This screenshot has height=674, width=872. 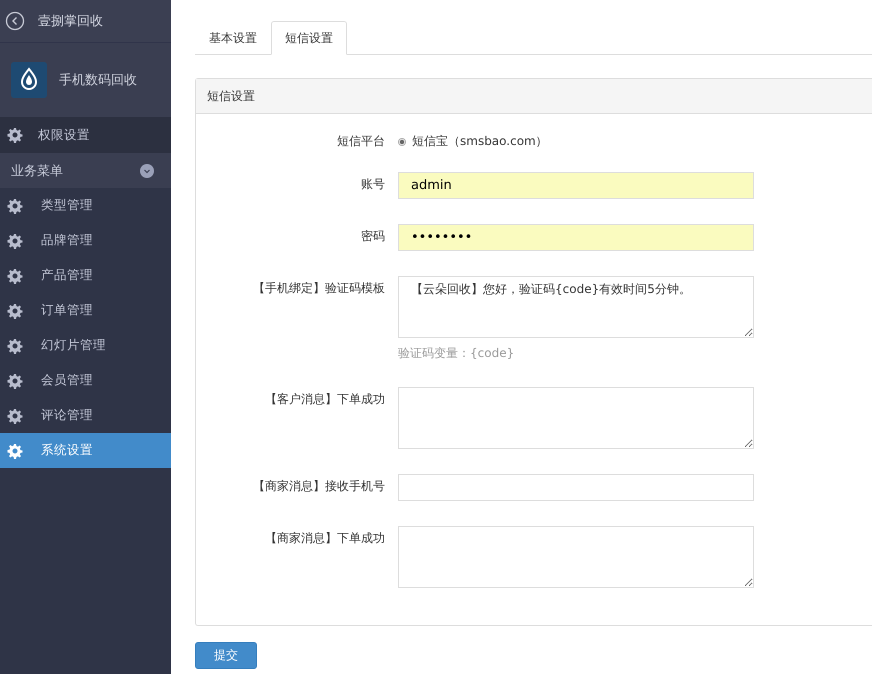 I want to click on tab: 基本设置, so click(x=233, y=38).